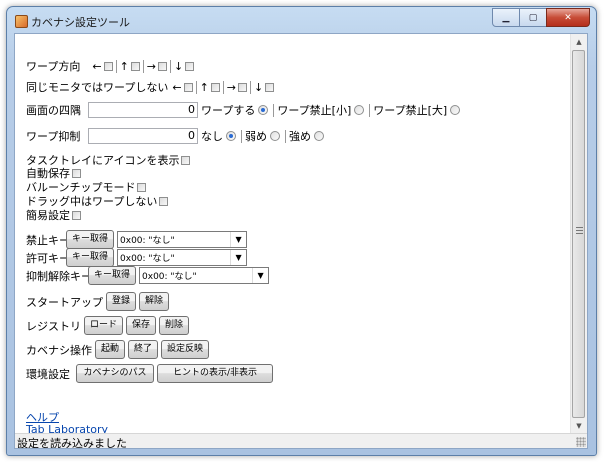 This screenshot has height=462, width=609. What do you see at coordinates (164, 201) in the screenshot?
I see `drag-checkbox` at bounding box center [164, 201].